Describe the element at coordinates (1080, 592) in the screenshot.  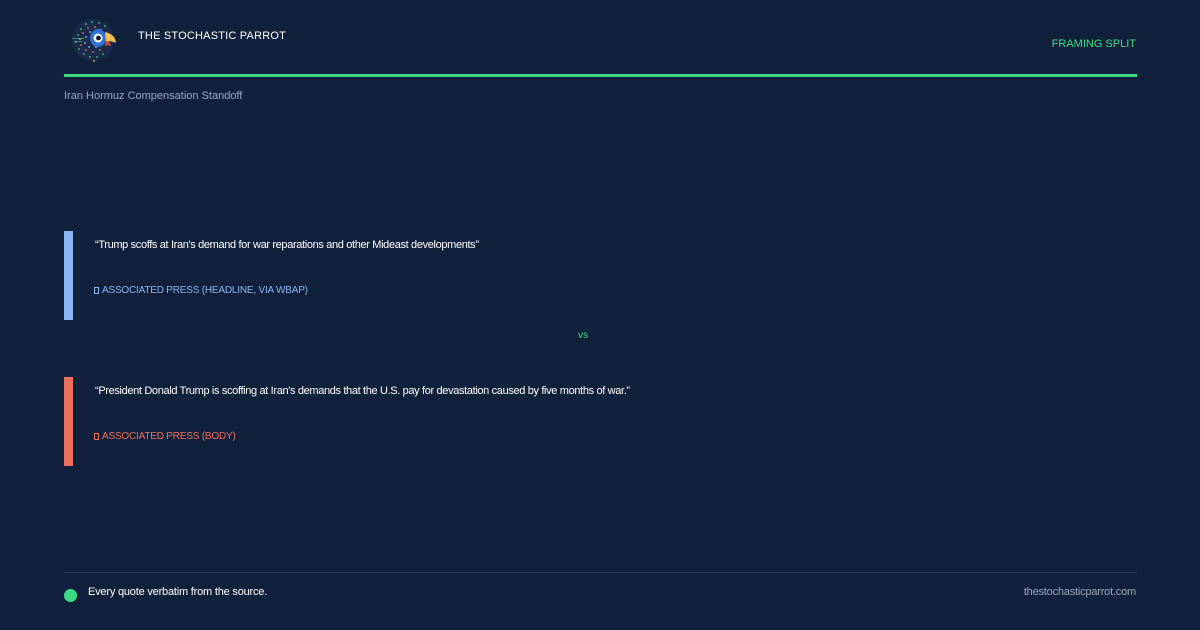
I see `footer-site-link: thestochasticparrot.com` at that location.